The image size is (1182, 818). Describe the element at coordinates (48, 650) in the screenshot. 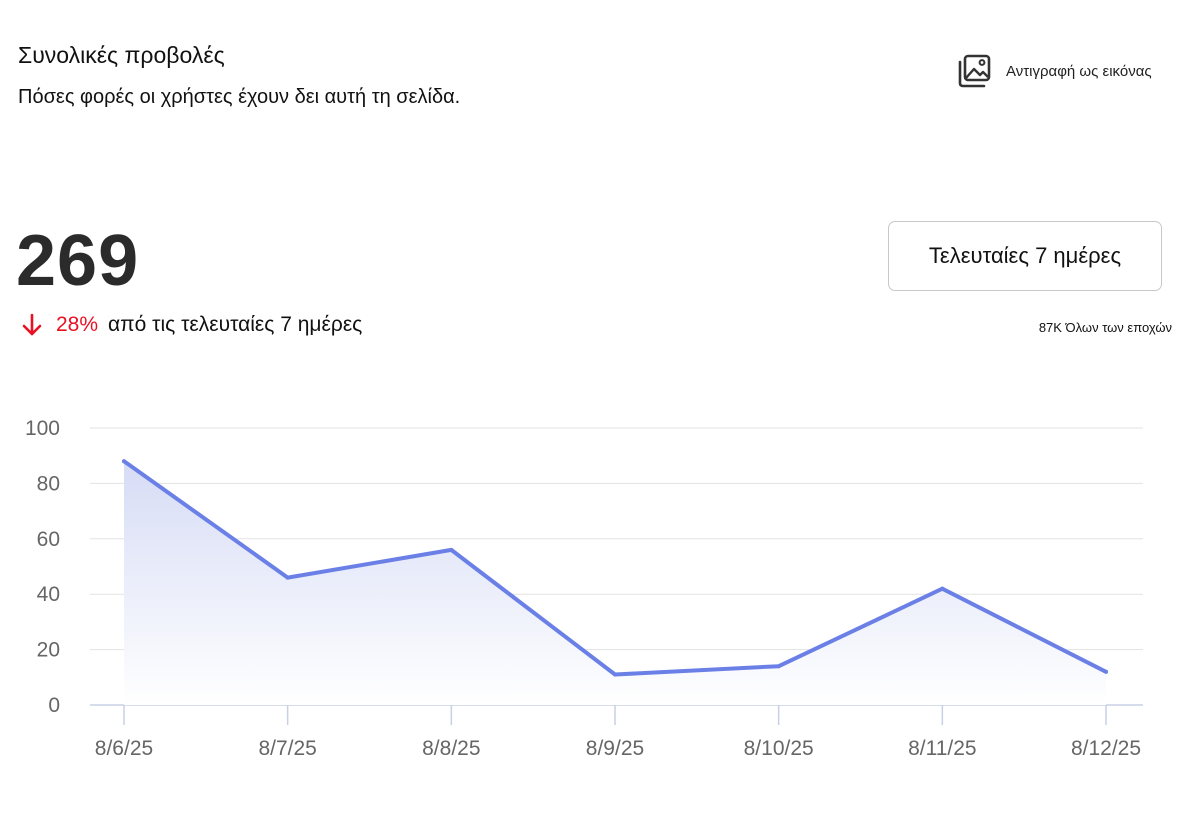

I see `y-tick-label: 20` at that location.